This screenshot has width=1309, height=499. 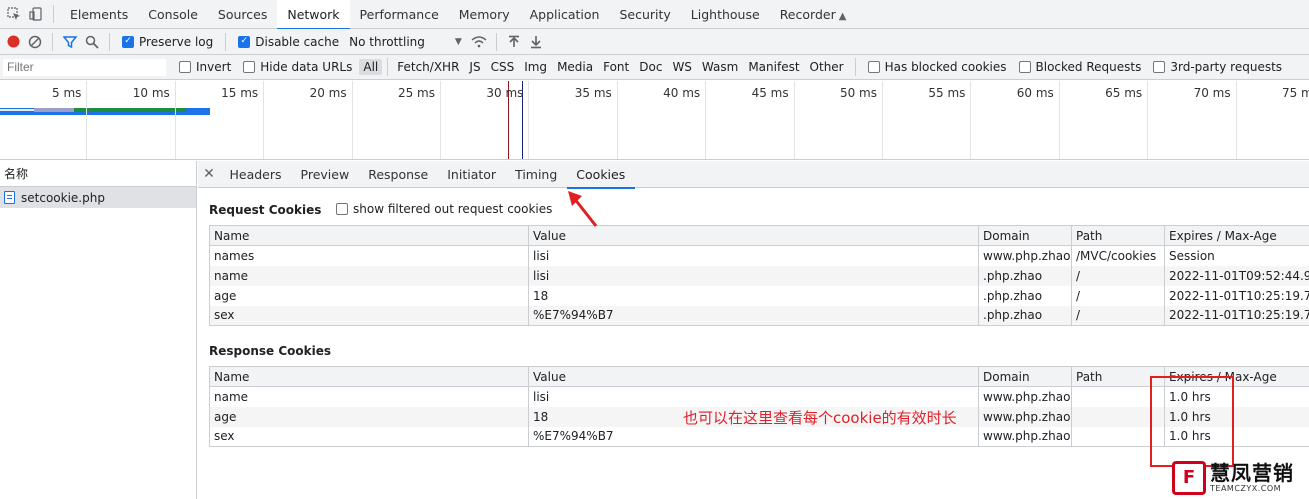 I want to click on export-har-icon, so click(x=536, y=42).